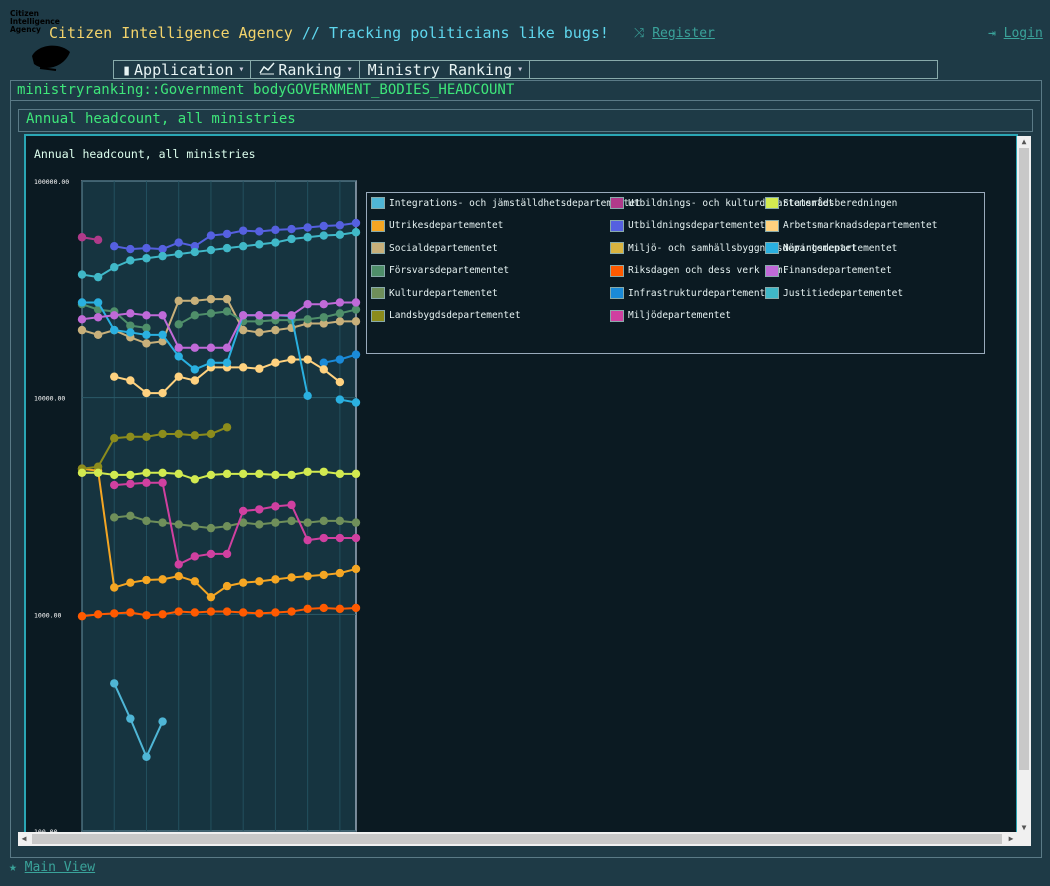  Describe the element at coordinates (35, 21) in the screenshot. I see `logo-text: Citizen Intelligence Agency` at that location.